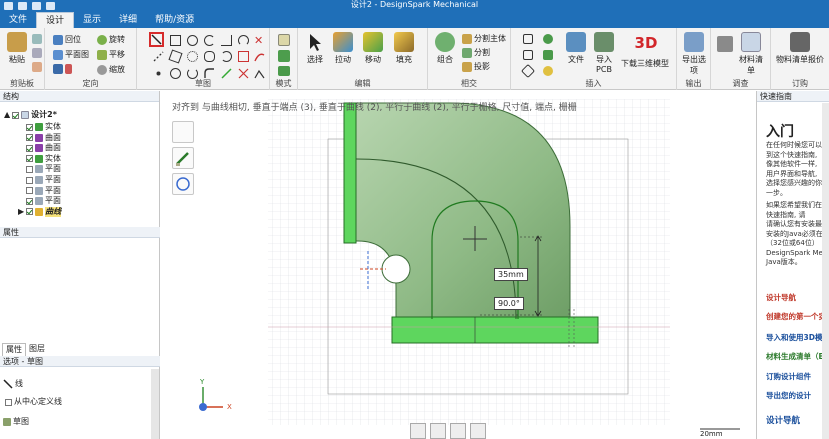 The height and width of the screenshot is (439, 829). Describe the element at coordinates (259, 40) in the screenshot. I see `trim-tool-button: ✕` at that location.